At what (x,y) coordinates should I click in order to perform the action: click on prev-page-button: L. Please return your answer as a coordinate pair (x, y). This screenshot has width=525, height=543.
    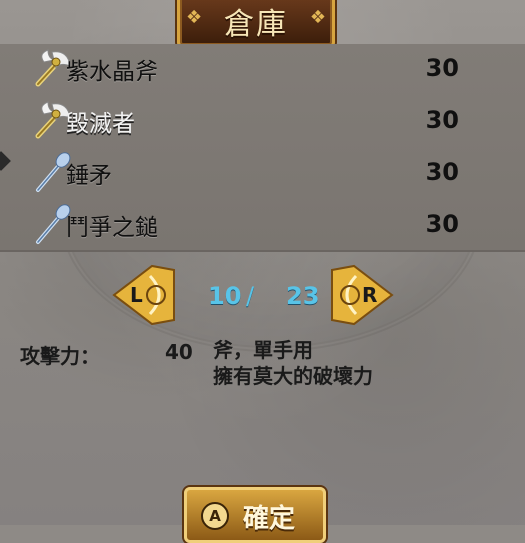
    Looking at the image, I should click on (144, 295).